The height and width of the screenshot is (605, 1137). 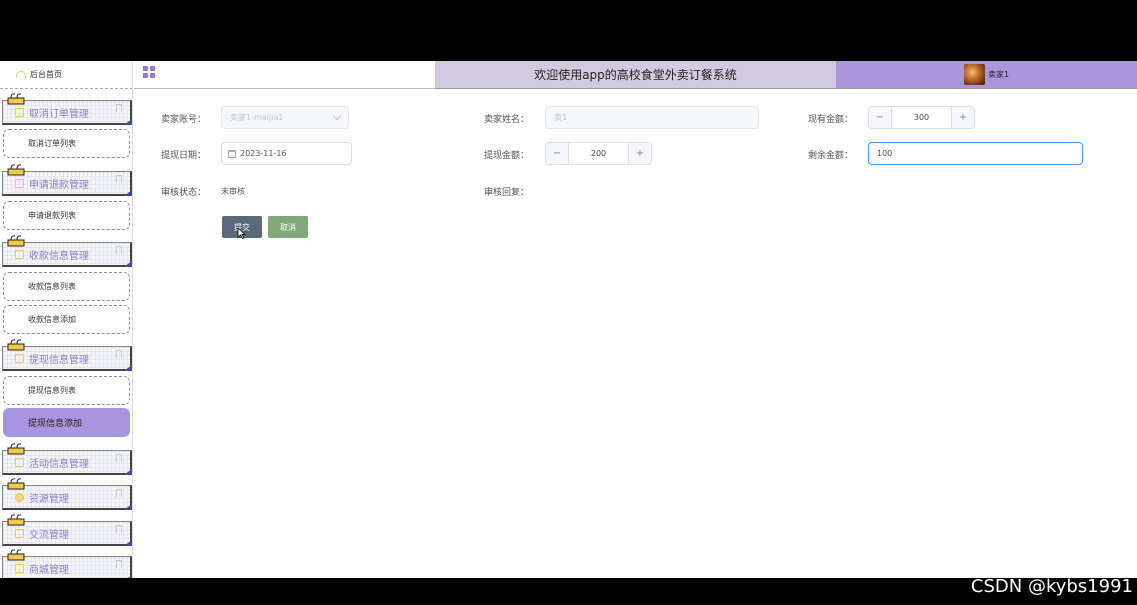 I want to click on user-name: 卖家1, so click(x=998, y=74).